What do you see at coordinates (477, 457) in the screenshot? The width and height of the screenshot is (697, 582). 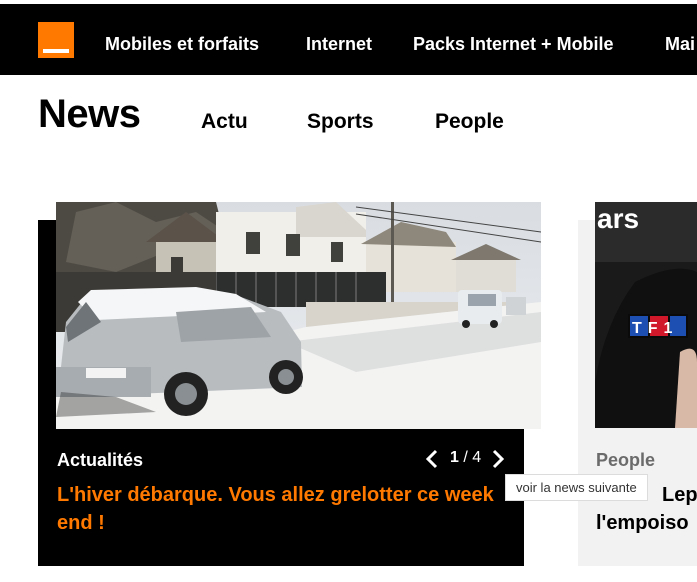 I see `pager-total: 4` at bounding box center [477, 457].